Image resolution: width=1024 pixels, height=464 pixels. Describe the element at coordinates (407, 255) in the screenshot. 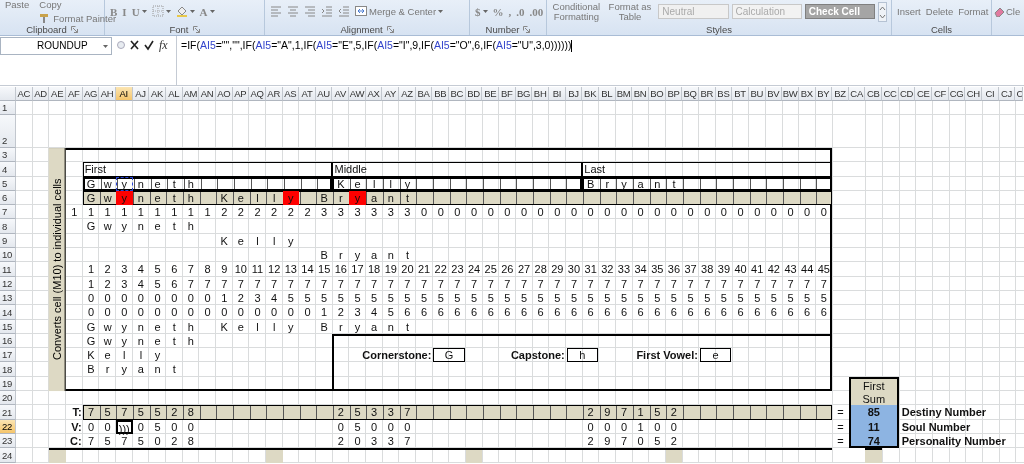

I see `sheet-cell-text: t` at that location.